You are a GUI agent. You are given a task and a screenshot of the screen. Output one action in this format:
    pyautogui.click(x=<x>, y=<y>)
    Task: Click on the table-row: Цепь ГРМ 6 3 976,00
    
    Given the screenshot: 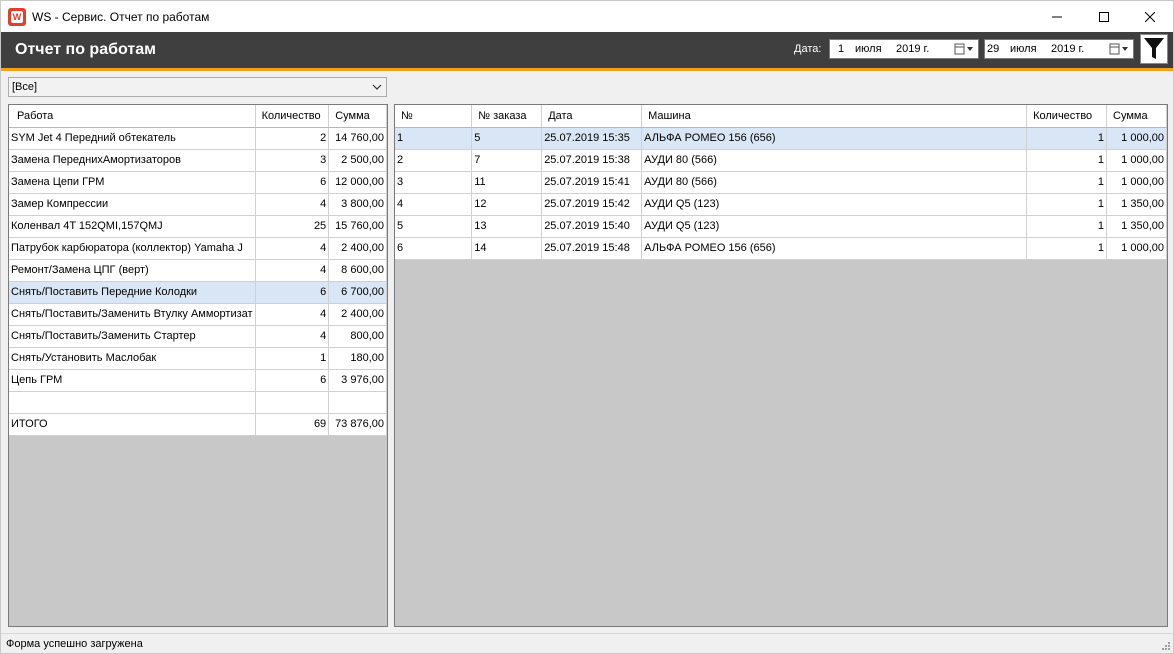 What is the action you would take?
    pyautogui.click(x=198, y=380)
    